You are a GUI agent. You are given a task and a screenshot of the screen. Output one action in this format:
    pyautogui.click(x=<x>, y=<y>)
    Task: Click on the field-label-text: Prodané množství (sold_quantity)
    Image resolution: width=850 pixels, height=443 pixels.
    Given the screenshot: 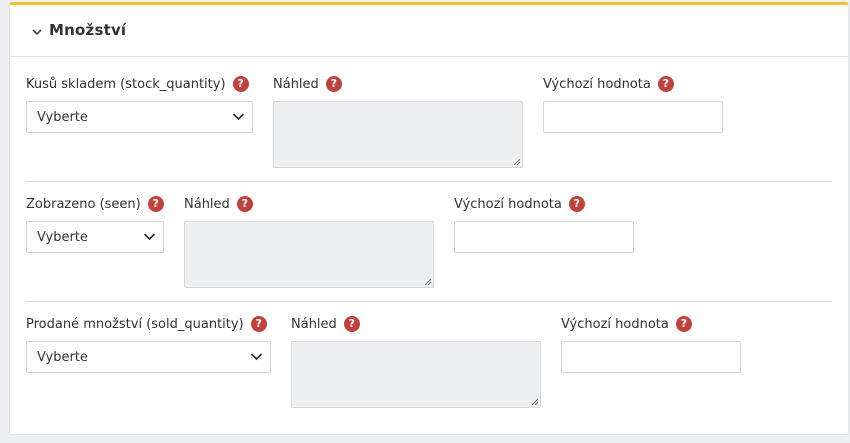 What is the action you would take?
    pyautogui.click(x=135, y=324)
    